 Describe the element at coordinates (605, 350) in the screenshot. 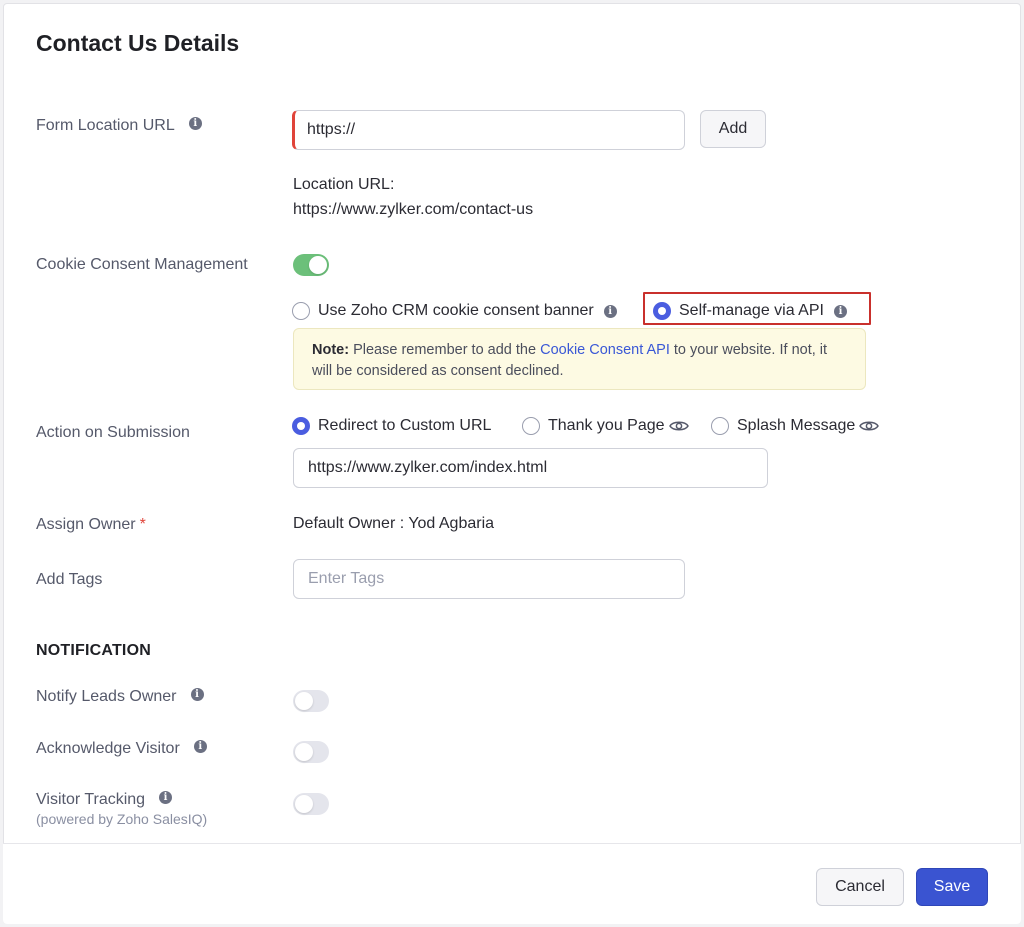

I see `cookie-consent-api-link: Cookie Consent API` at that location.